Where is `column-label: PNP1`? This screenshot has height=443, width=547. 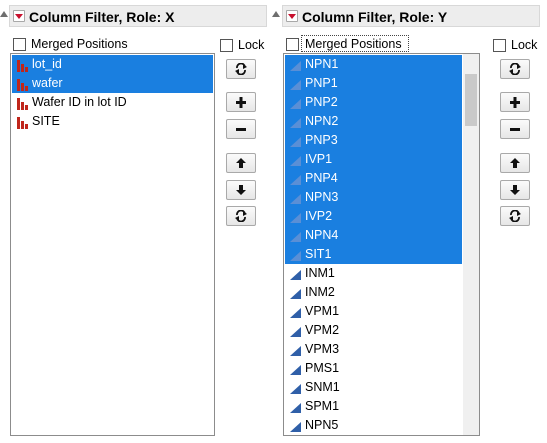 column-label: PNP1 is located at coordinates (321, 83).